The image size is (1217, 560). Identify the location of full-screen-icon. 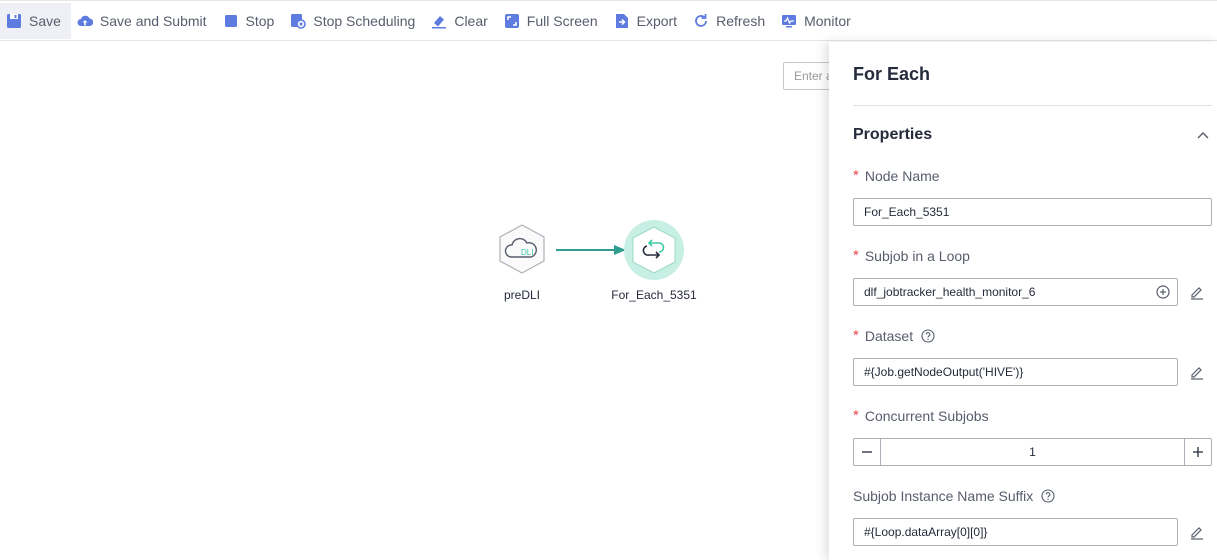
(511, 20).